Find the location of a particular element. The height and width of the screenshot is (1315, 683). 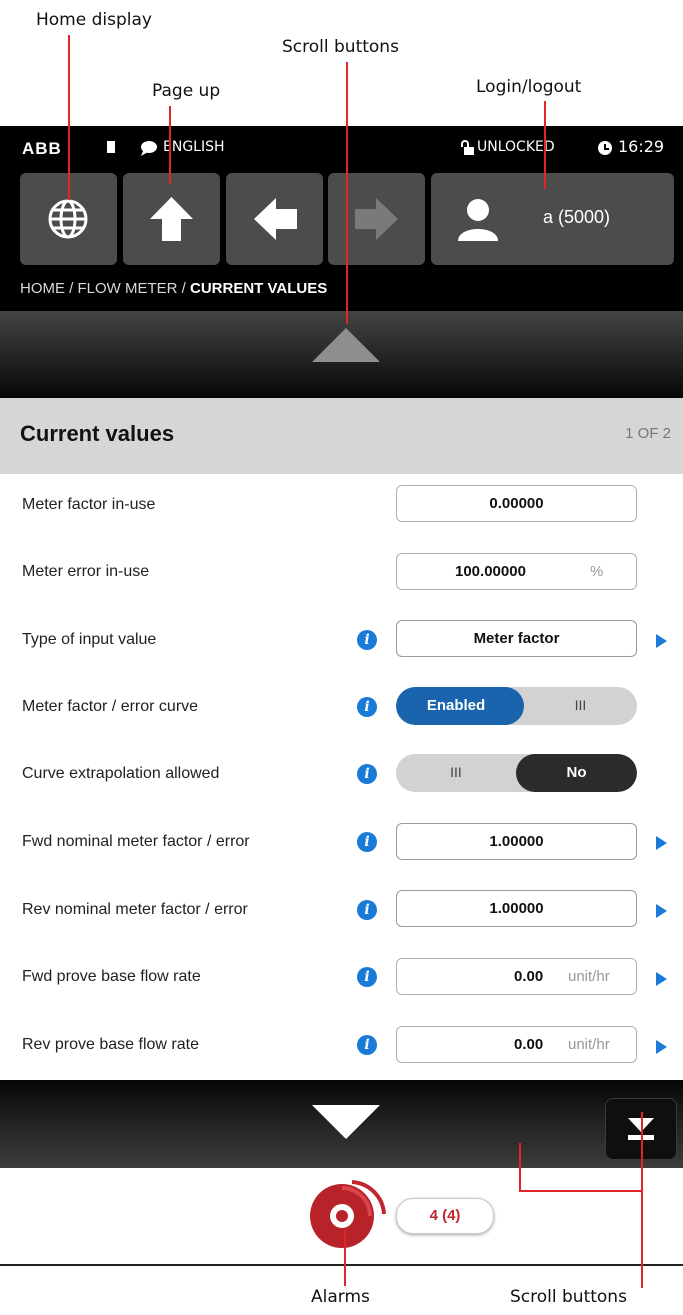

page-indicator: 1 OF 2 is located at coordinates (648, 433).